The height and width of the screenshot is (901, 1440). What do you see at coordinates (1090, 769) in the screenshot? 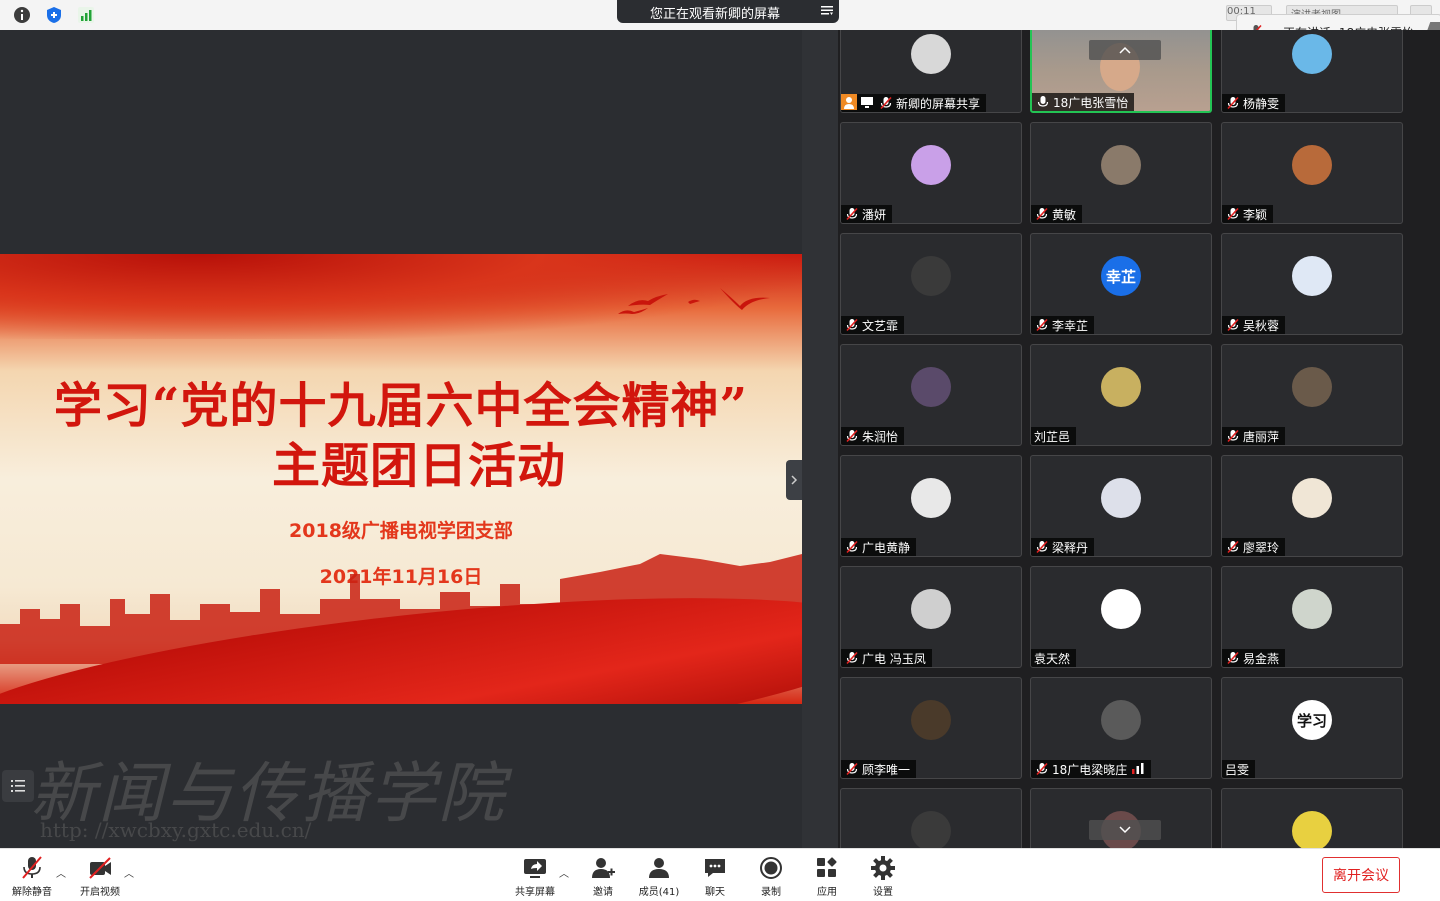
I see `participant-name: 18广电梁晓庄` at bounding box center [1090, 769].